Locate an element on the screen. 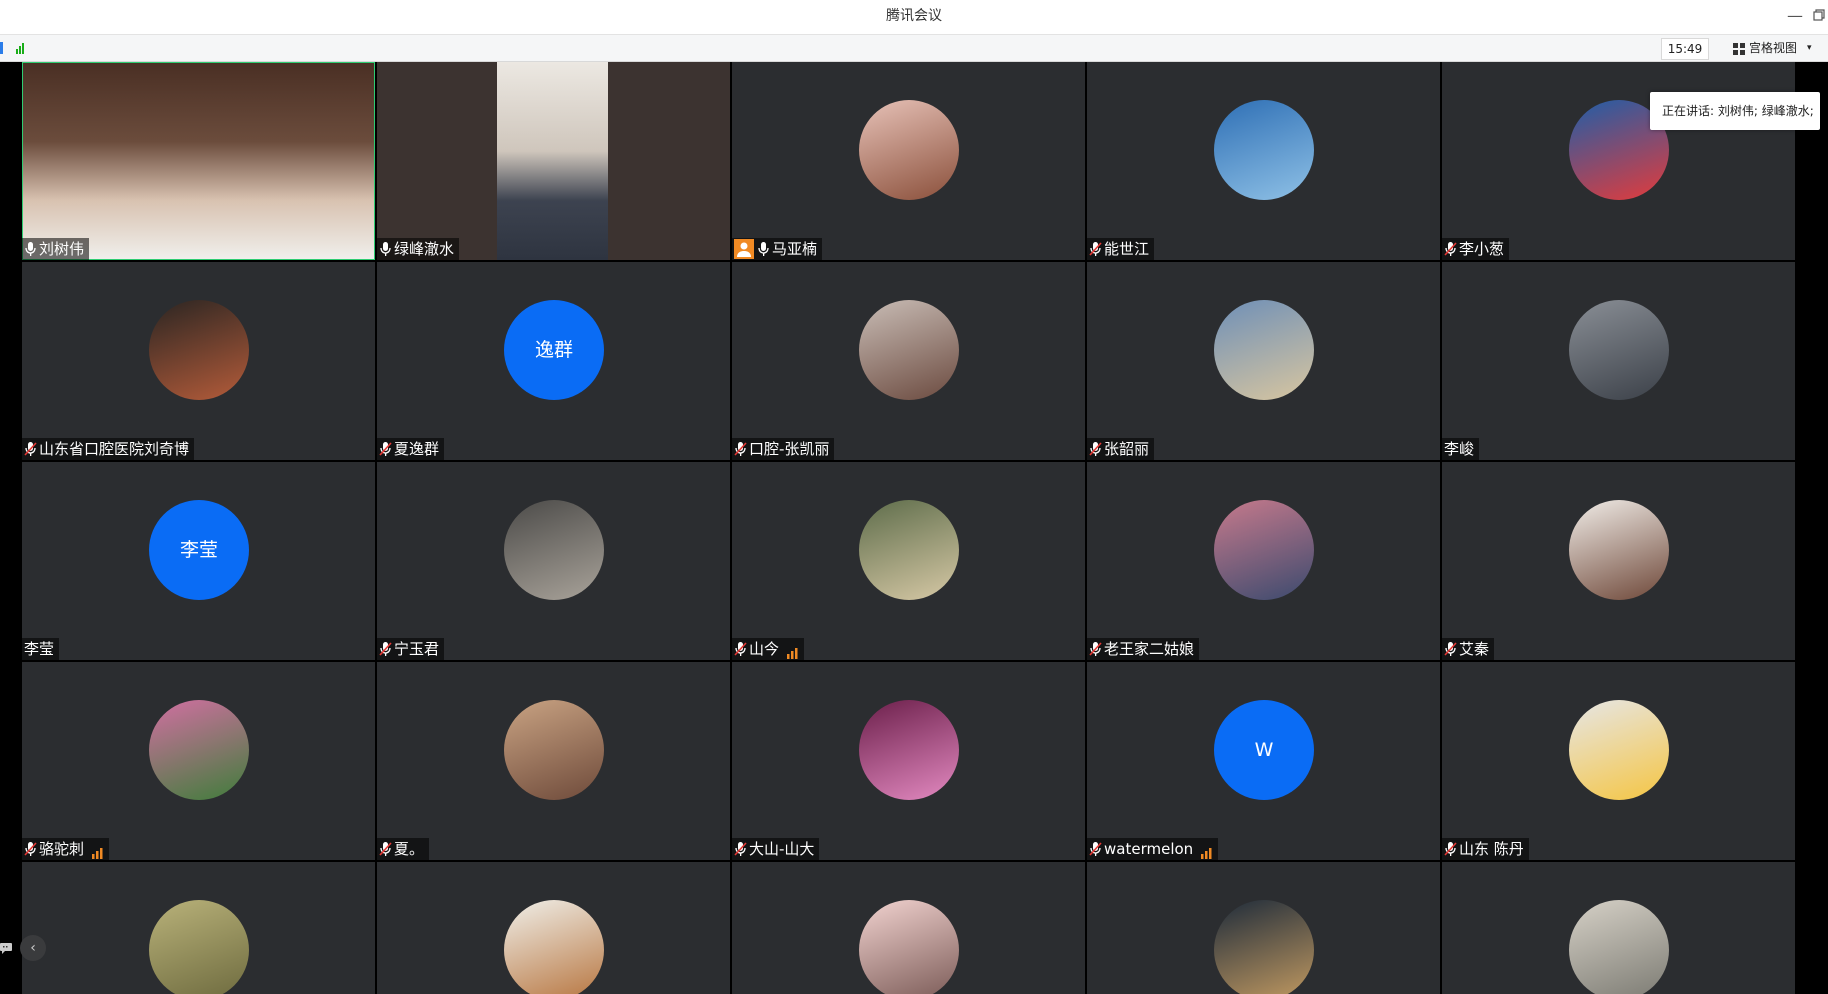 Image resolution: width=1828 pixels, height=994 pixels. participant-nameplate: 李莹 is located at coordinates (41, 649).